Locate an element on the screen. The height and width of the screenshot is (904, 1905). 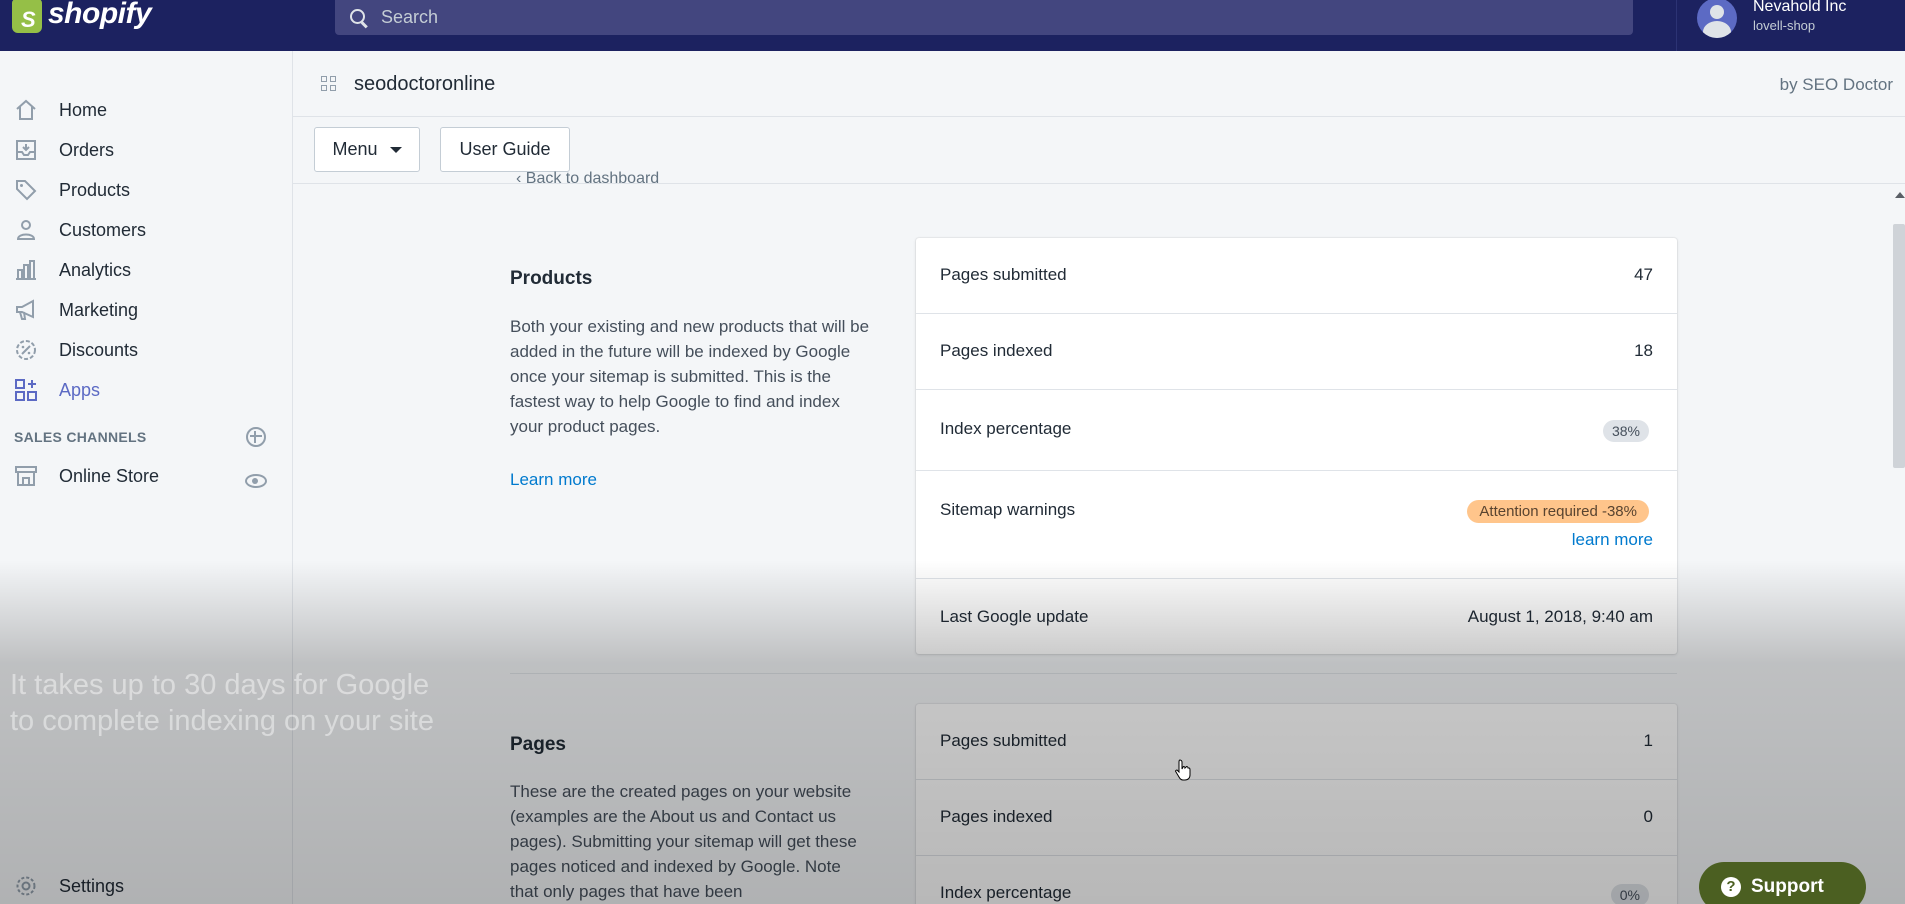
stat-value: 47 is located at coordinates (1643, 274).